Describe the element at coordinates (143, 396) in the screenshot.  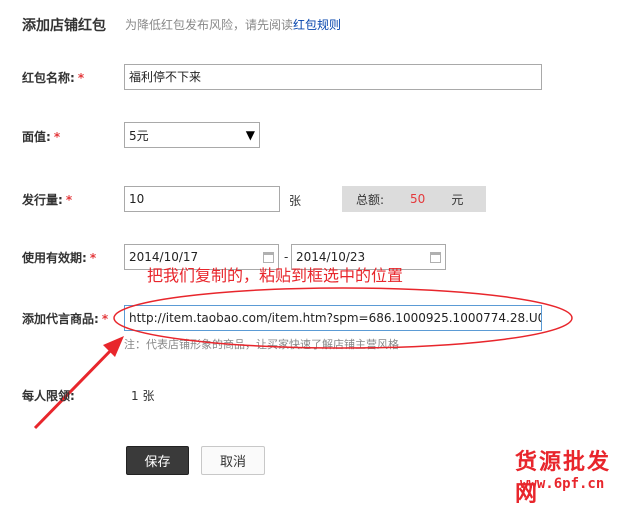
I see `limit-value: 1 张` at that location.